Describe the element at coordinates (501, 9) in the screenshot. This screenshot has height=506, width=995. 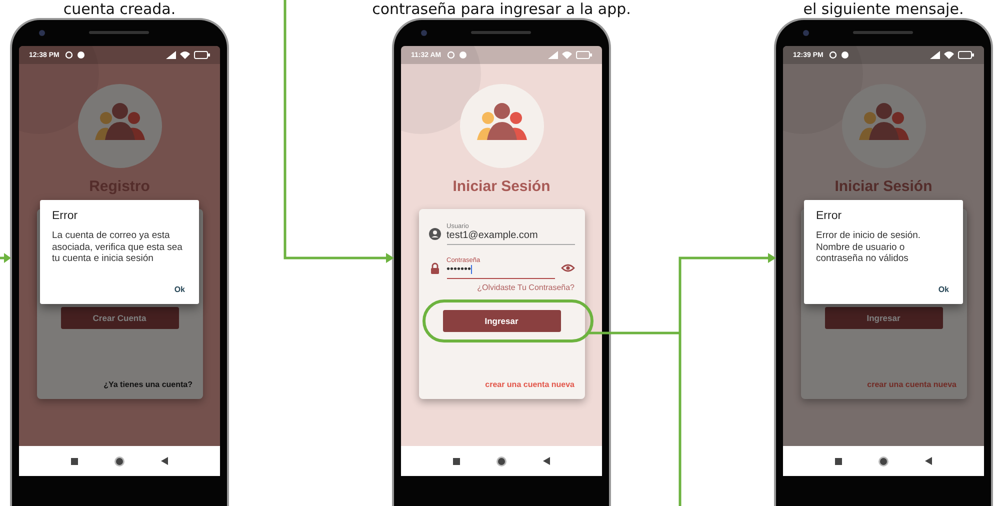
I see `caption-text: contraseña para ingresar a la app.` at that location.